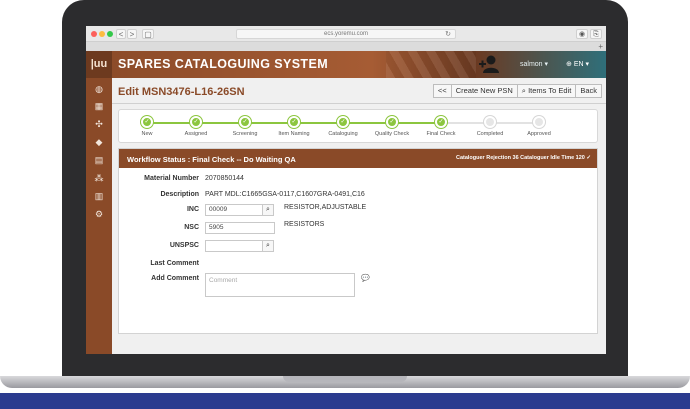 This screenshot has width=690, height=409. What do you see at coordinates (110, 34) in the screenshot?
I see `maximize-window-button` at bounding box center [110, 34].